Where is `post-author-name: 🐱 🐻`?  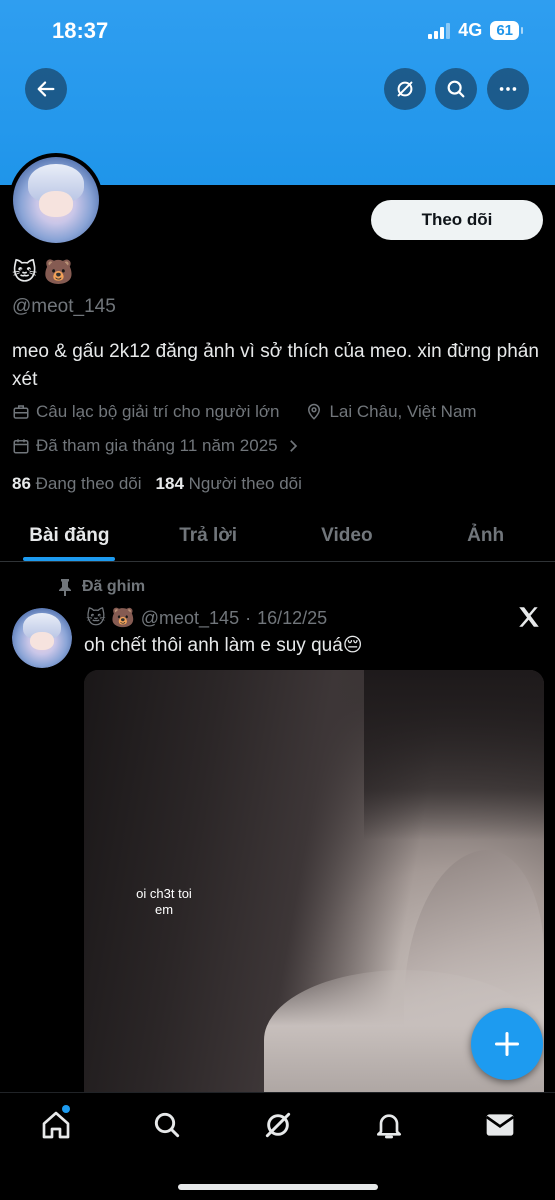
post-author-name: 🐱 🐻 is located at coordinates (110, 618).